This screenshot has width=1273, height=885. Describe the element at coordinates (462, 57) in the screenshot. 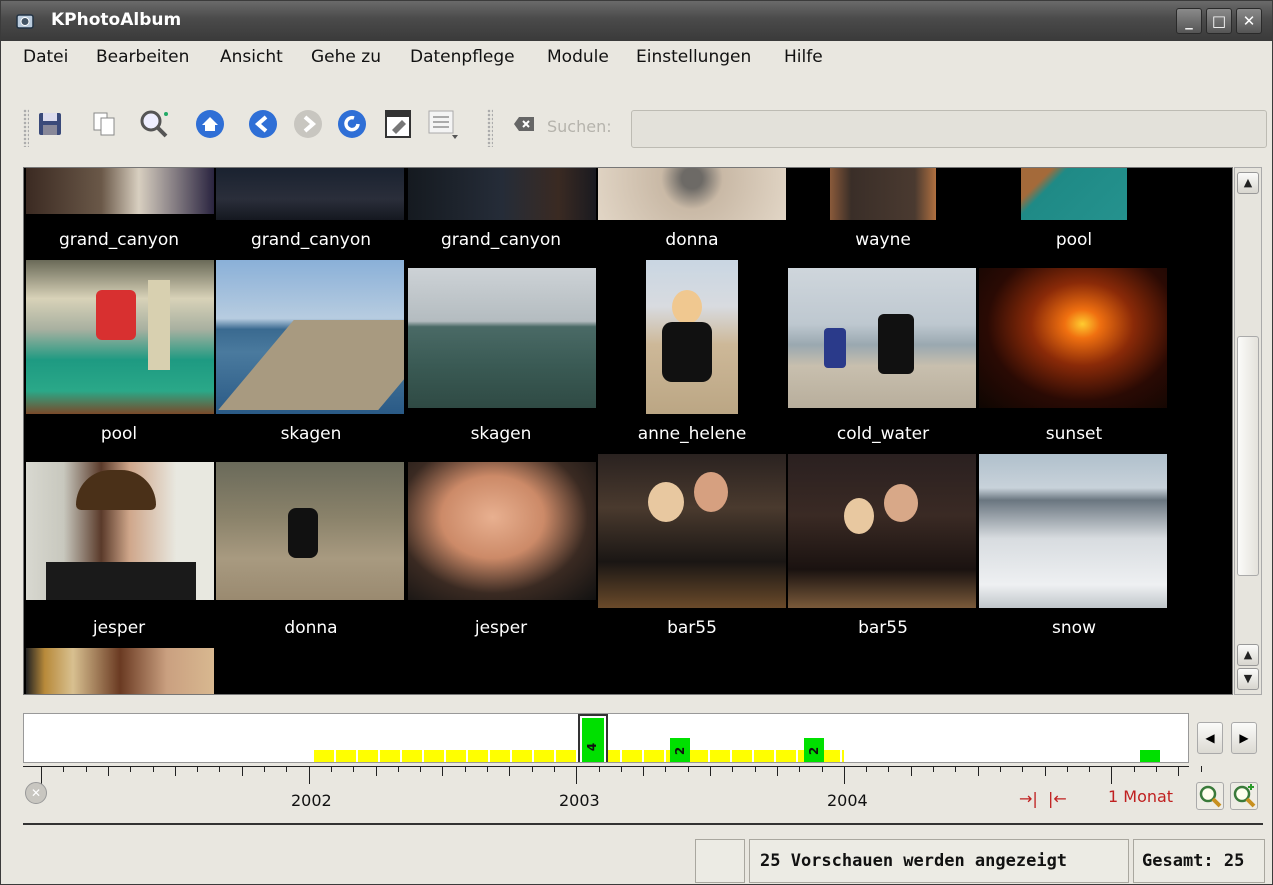

I see `menu-datenpflege: Datenpflege` at that location.